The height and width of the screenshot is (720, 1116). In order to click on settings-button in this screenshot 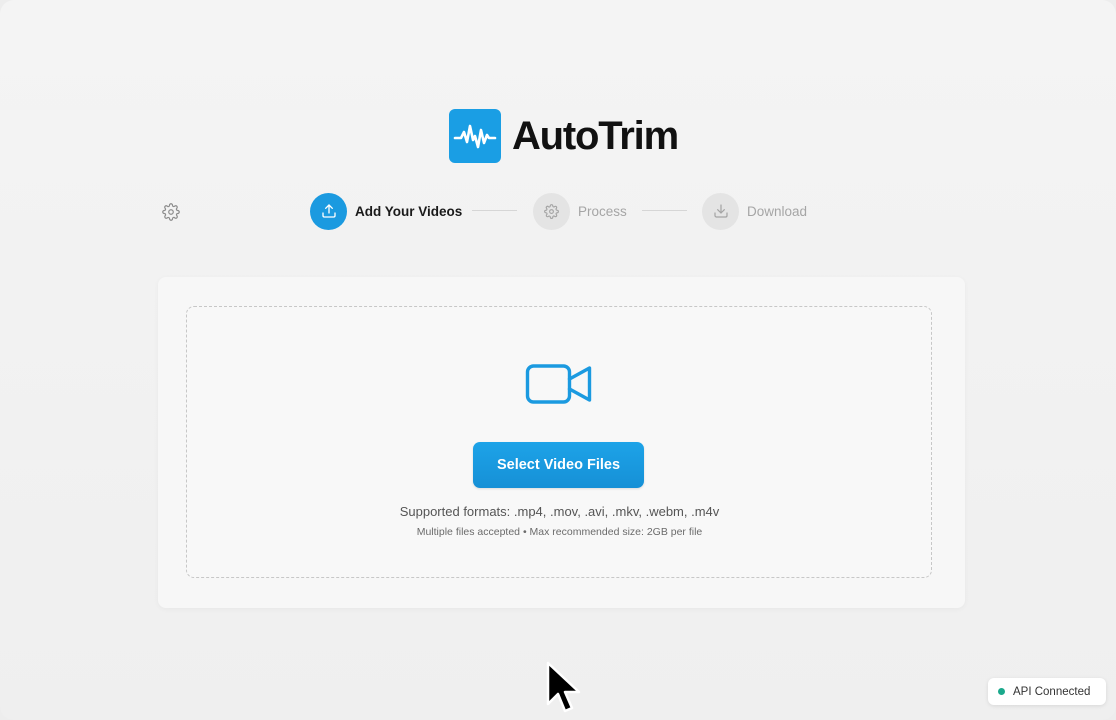, I will do `click(171, 212)`.